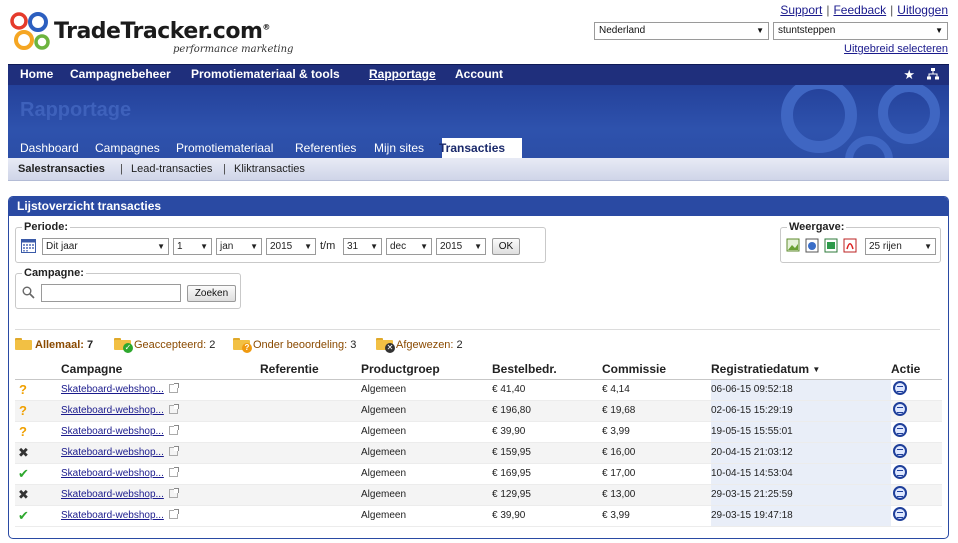 Image resolution: width=958 pixels, height=543 pixels. What do you see at coordinates (479, 74) in the screenshot?
I see `nav-account: Account` at bounding box center [479, 74].